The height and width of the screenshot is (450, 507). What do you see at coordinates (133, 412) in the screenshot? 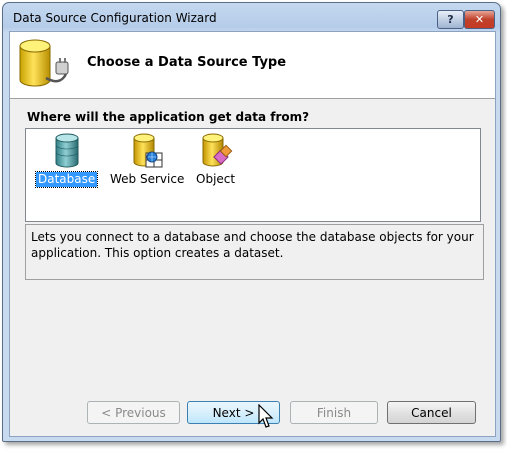
I see `previous-button: < Previous` at bounding box center [133, 412].